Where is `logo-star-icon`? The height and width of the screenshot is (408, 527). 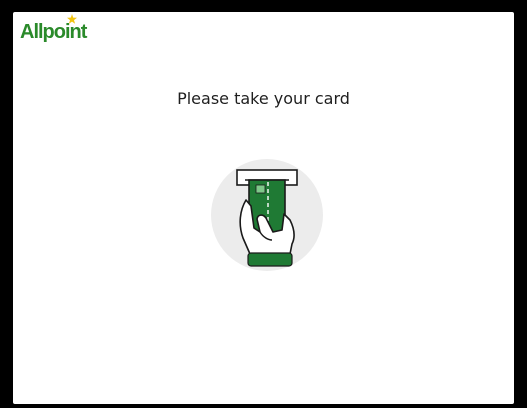 logo-star-icon is located at coordinates (72, 19).